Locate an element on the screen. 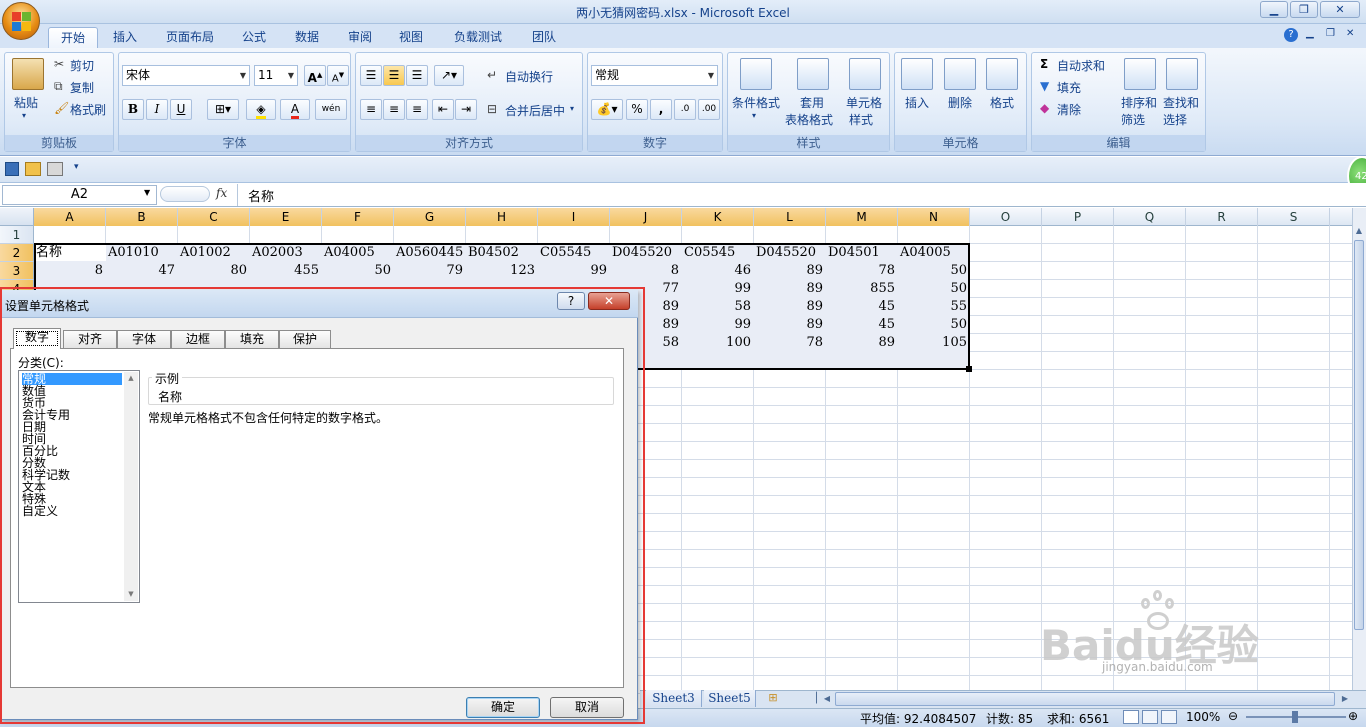  merge-center-button: 合并后居中 is located at coordinates (535, 110).